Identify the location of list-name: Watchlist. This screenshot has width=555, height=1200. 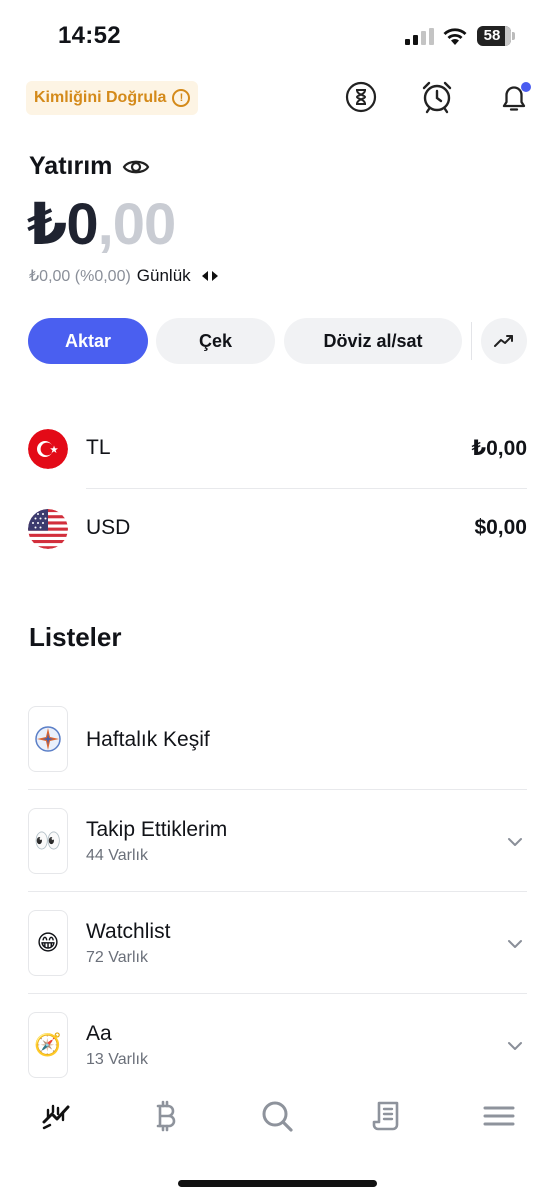
(128, 931).